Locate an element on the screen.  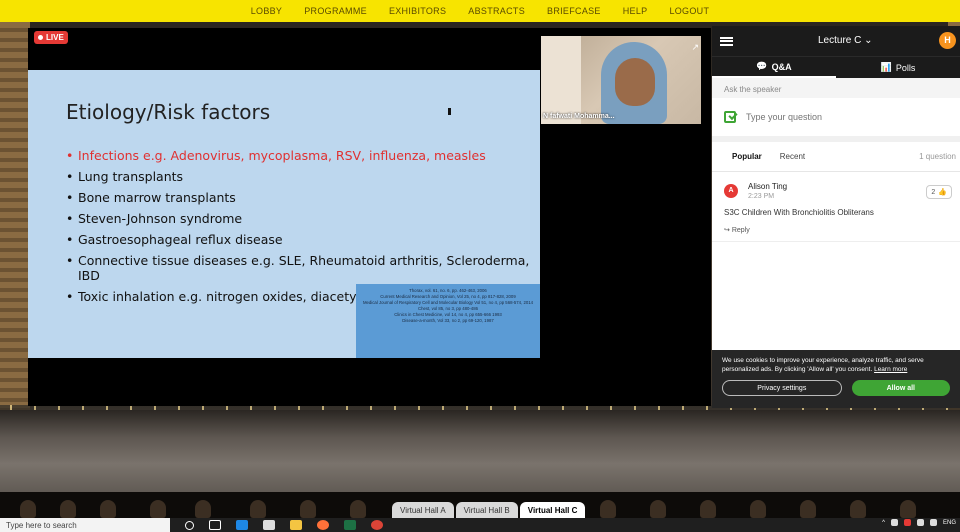
upvote-button: 2 👍 is located at coordinates (939, 192).